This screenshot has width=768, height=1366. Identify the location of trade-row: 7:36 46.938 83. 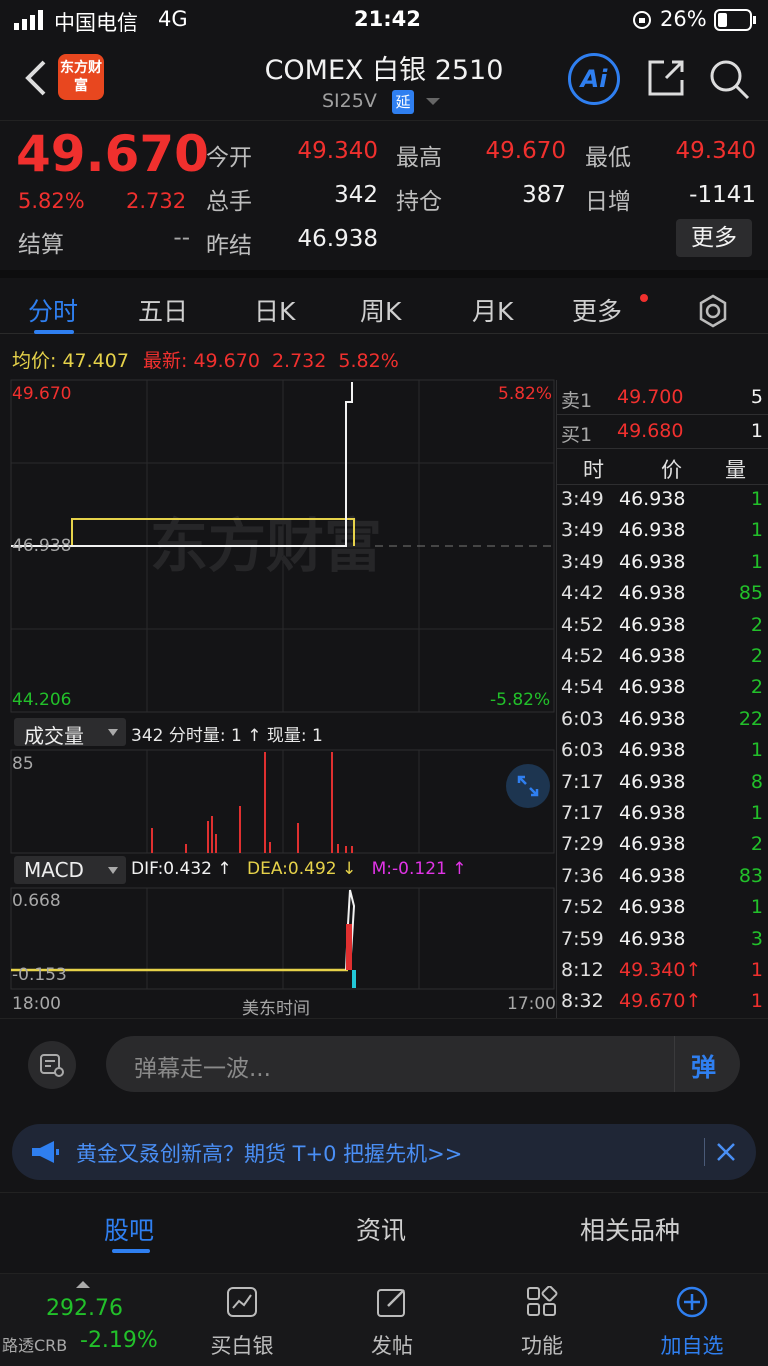
(662, 876).